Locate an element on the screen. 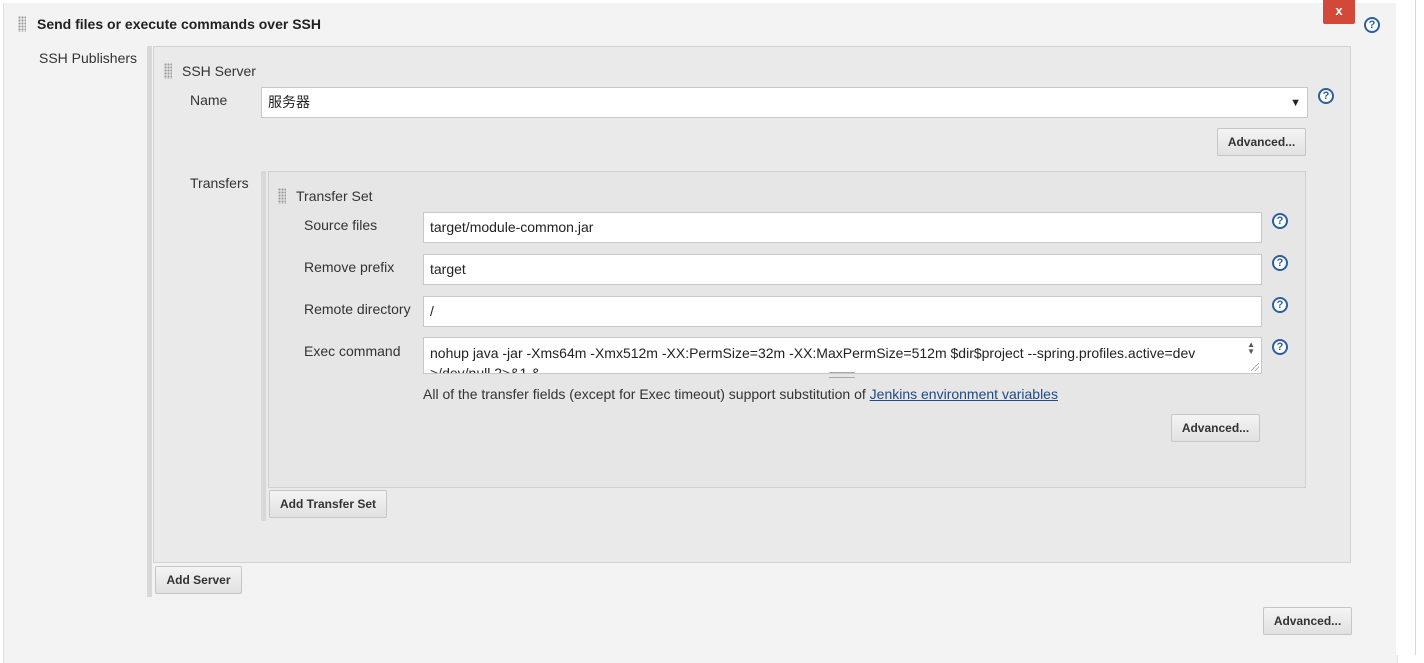  server-name-select: 服务器 ▼ is located at coordinates (784, 102).